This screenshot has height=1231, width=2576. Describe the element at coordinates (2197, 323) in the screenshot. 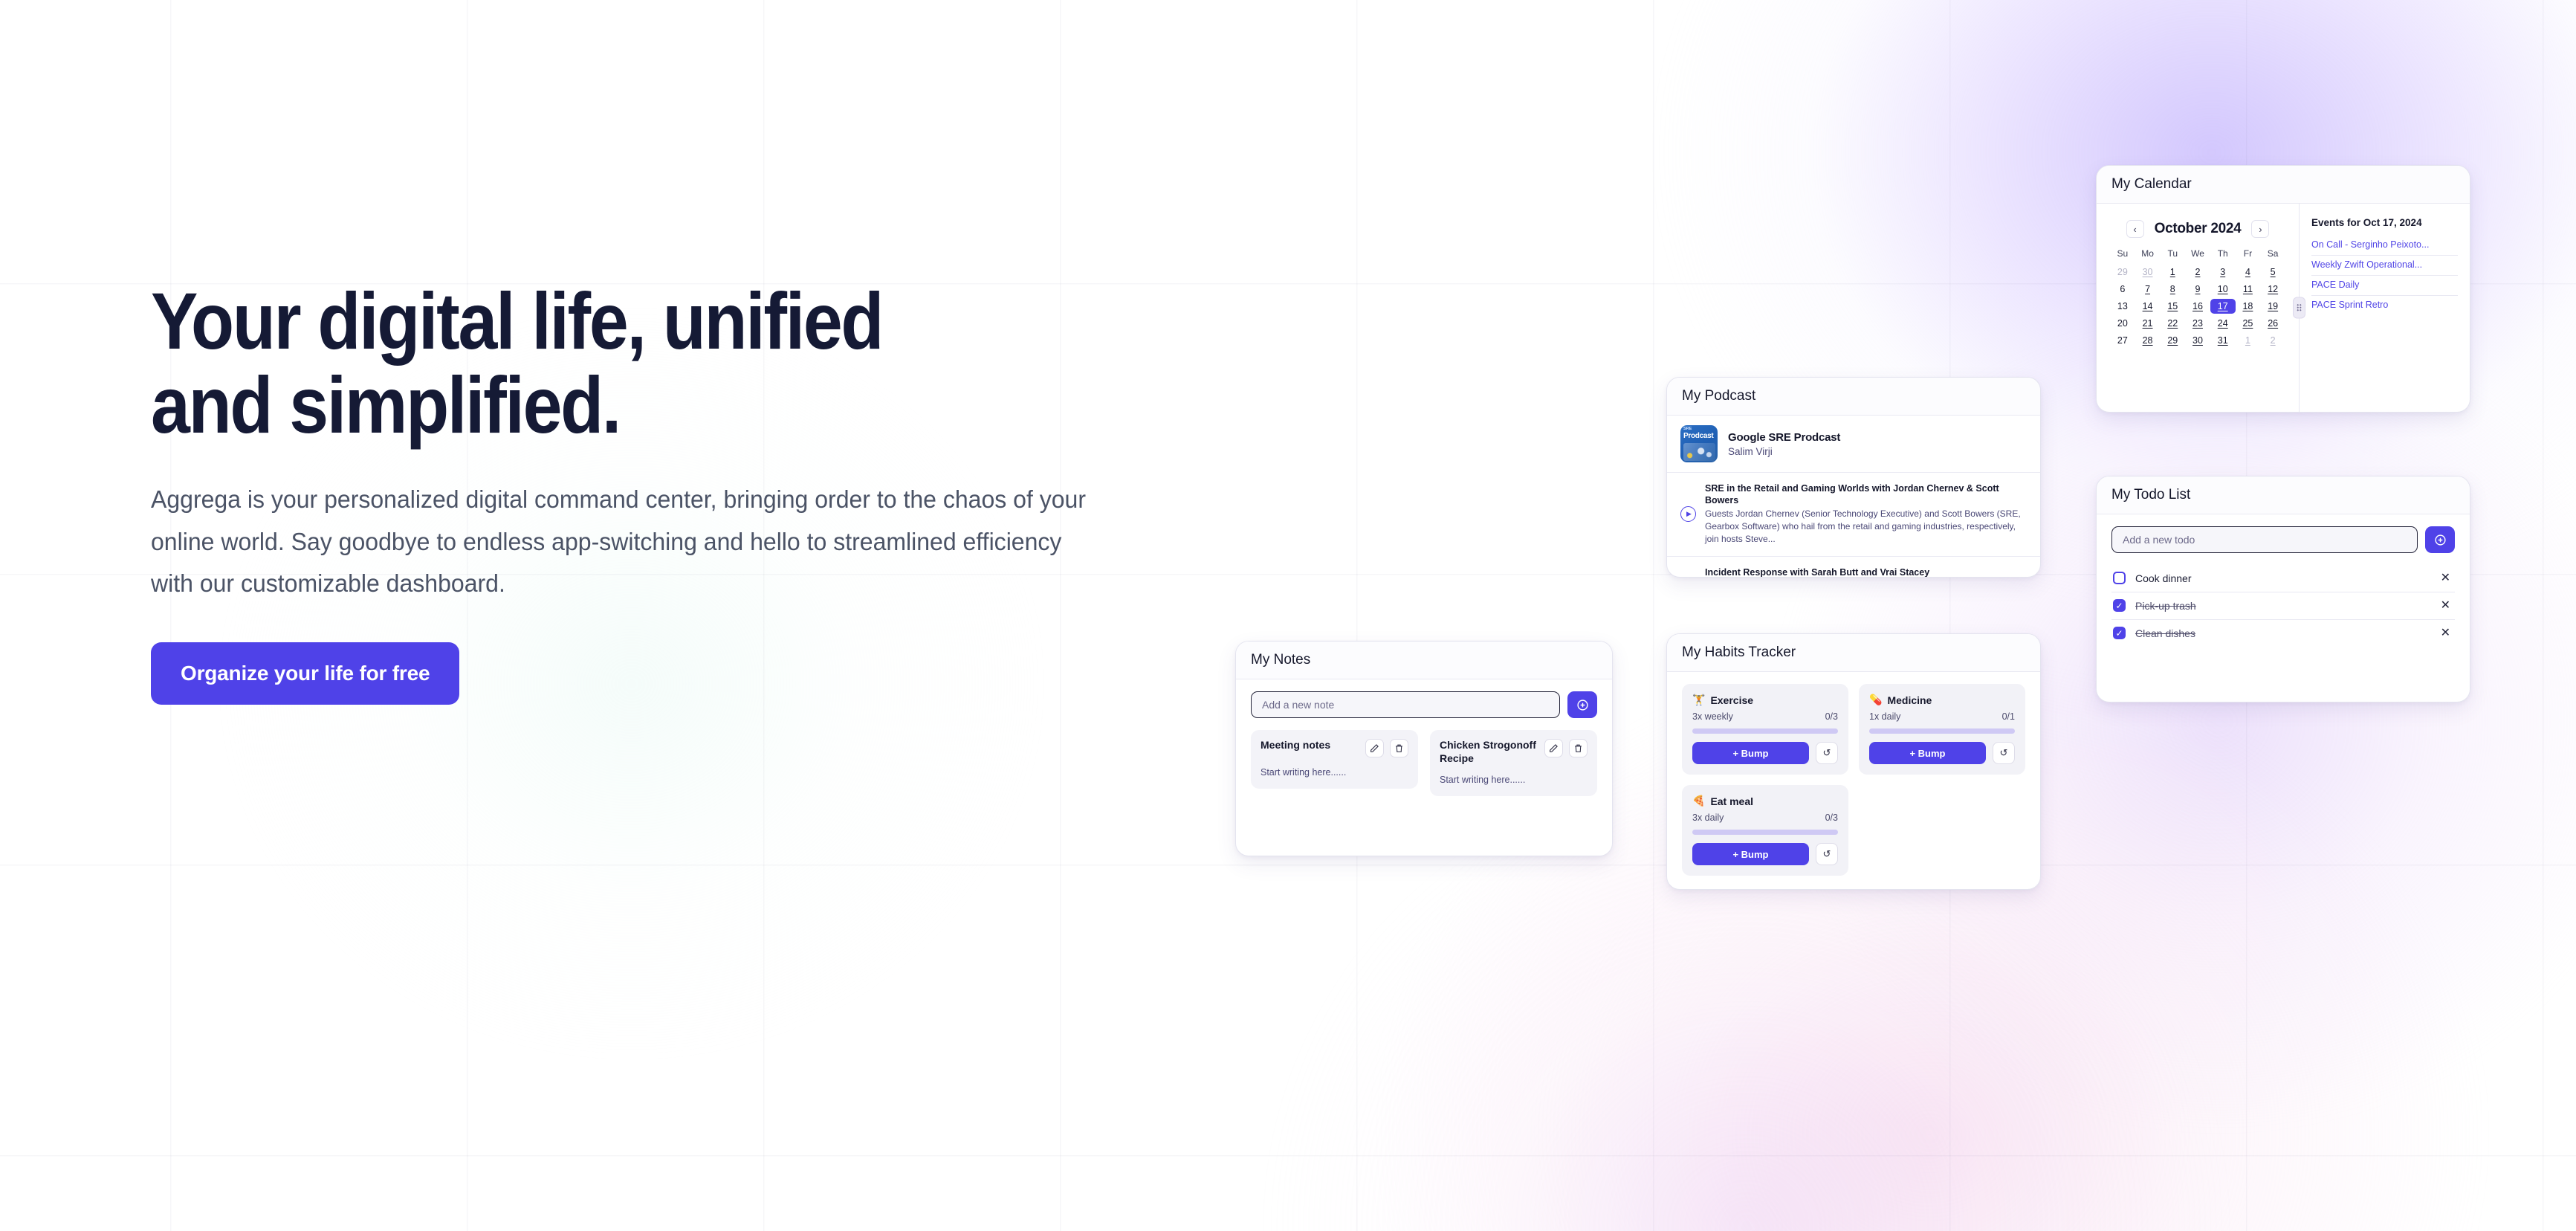

I see `calendar-day-cell: 23` at that location.